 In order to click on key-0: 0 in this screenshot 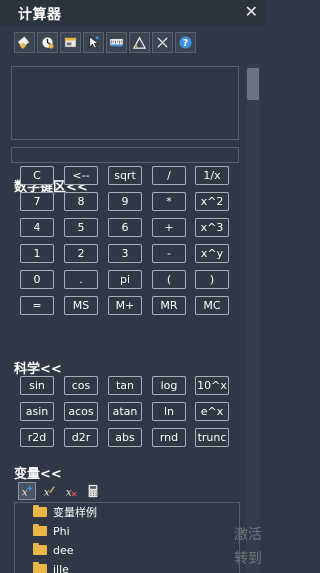, I will do `click(37, 279)`.